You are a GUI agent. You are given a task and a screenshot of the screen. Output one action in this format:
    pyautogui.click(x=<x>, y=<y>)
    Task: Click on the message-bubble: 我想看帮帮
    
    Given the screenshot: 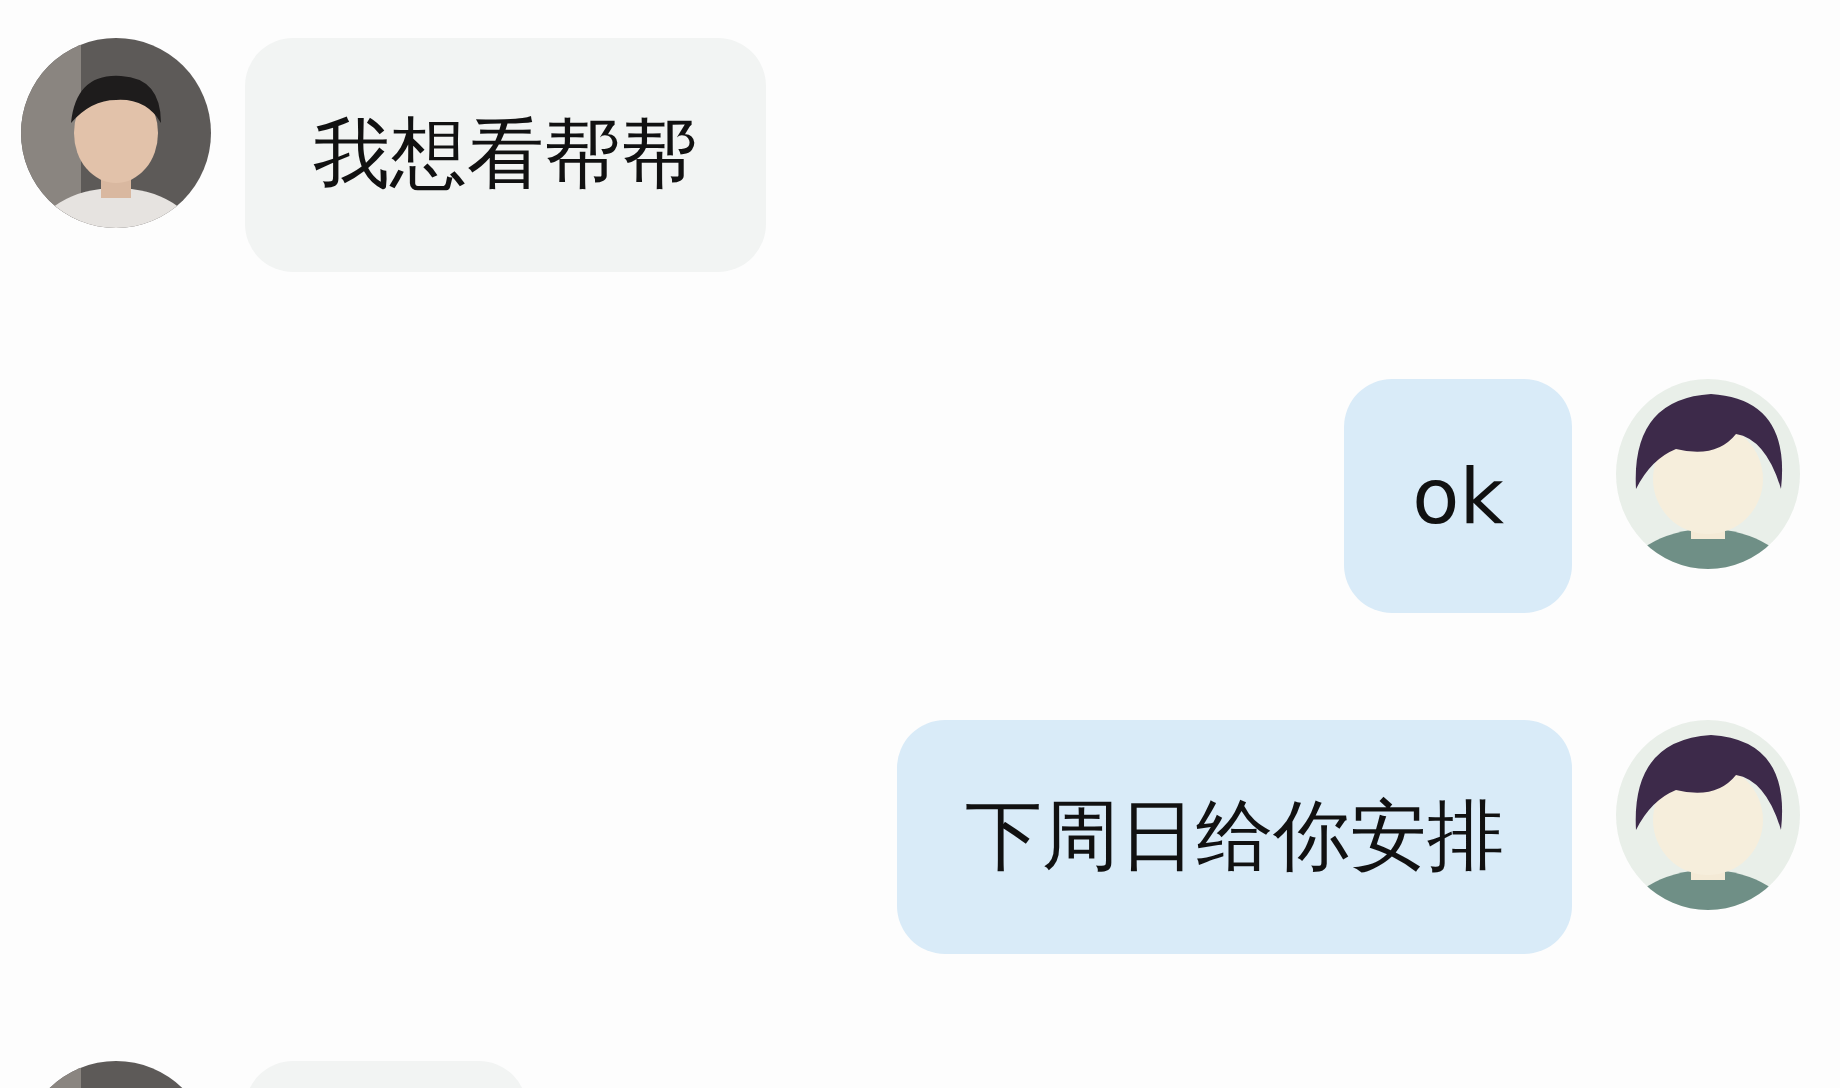 What is the action you would take?
    pyautogui.click(x=505, y=155)
    